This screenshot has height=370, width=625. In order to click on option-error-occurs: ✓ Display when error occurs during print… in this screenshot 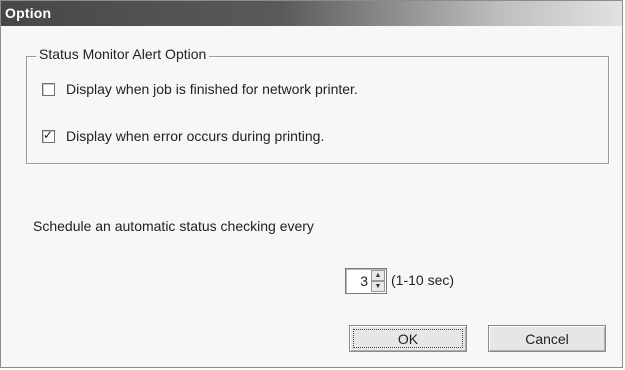, I will do `click(183, 136)`.